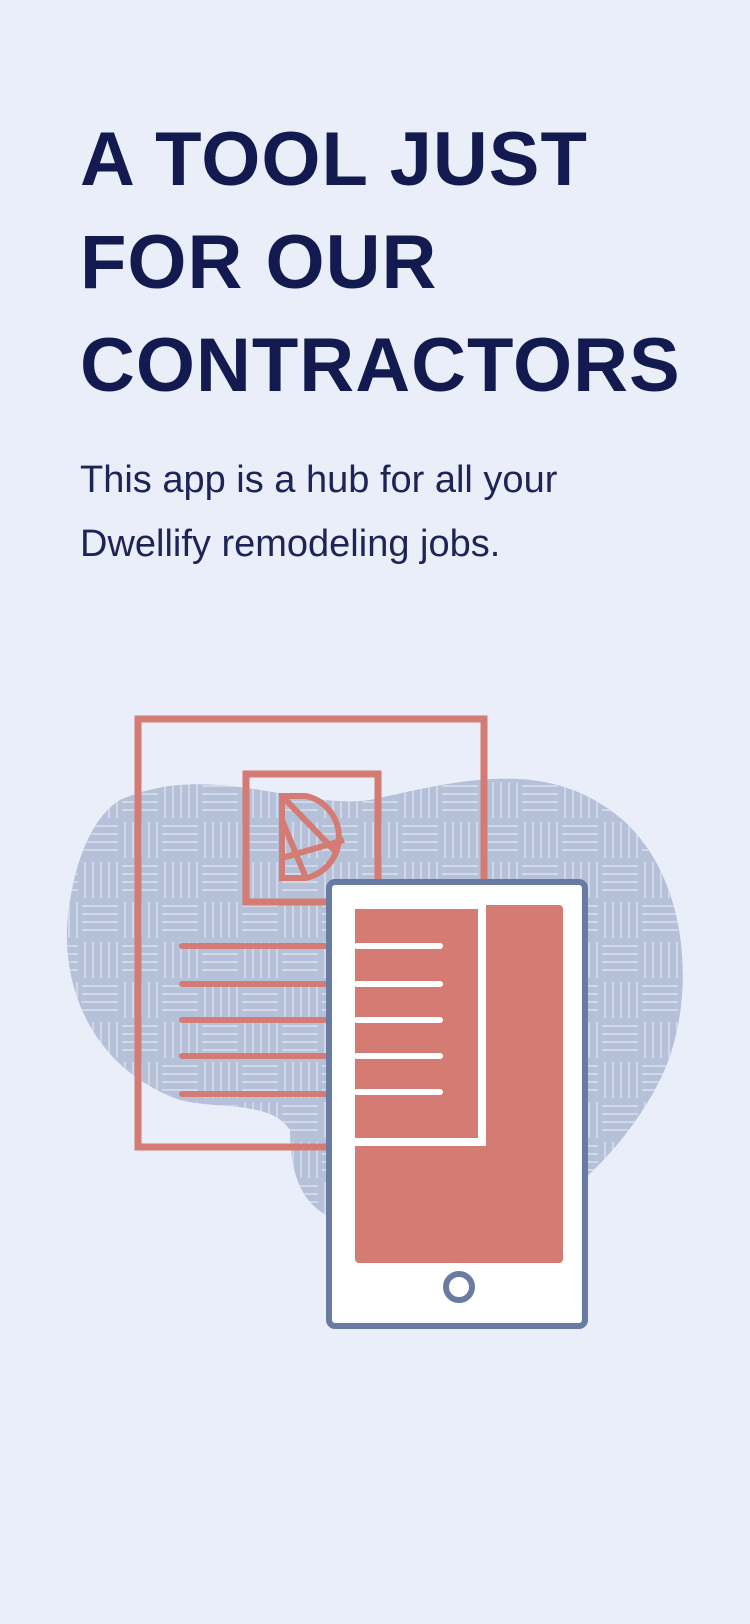  I want to click on subtitle-line-1: This app is a hub for all your, so click(319, 480).